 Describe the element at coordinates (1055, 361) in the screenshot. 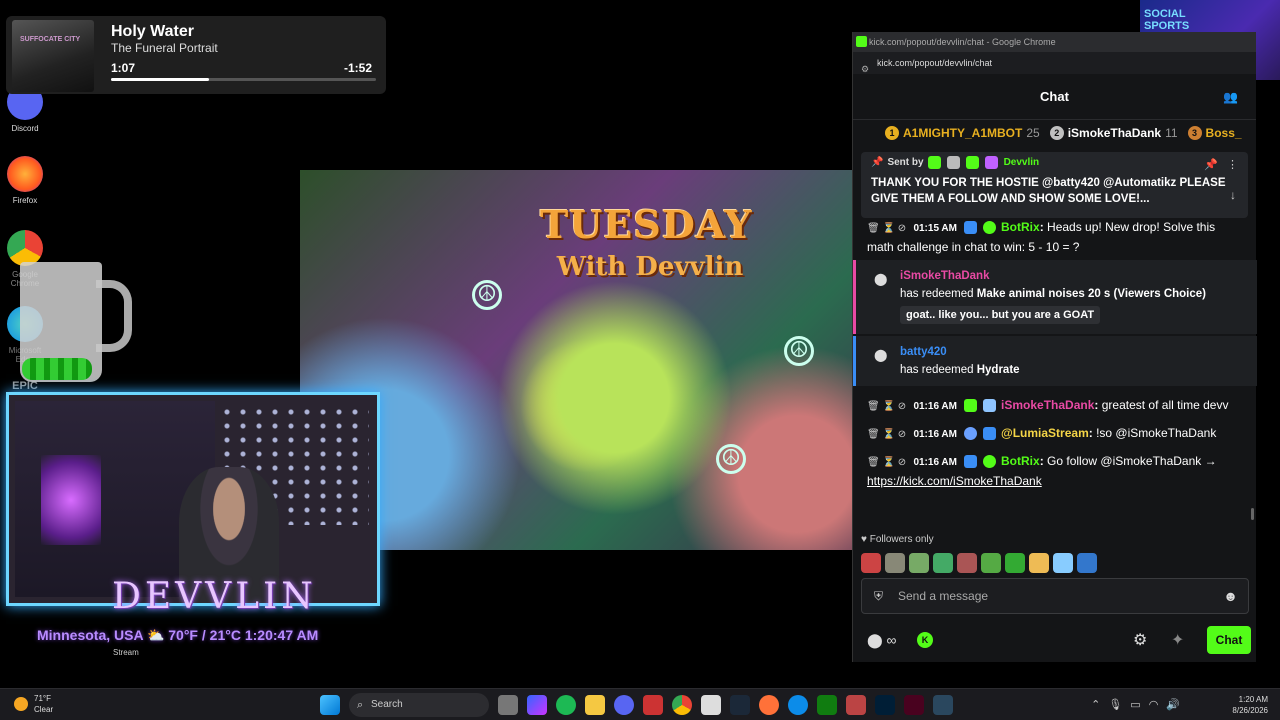

I see `redemption-card: ⬤ batty420 has redeemed Hydrate` at that location.